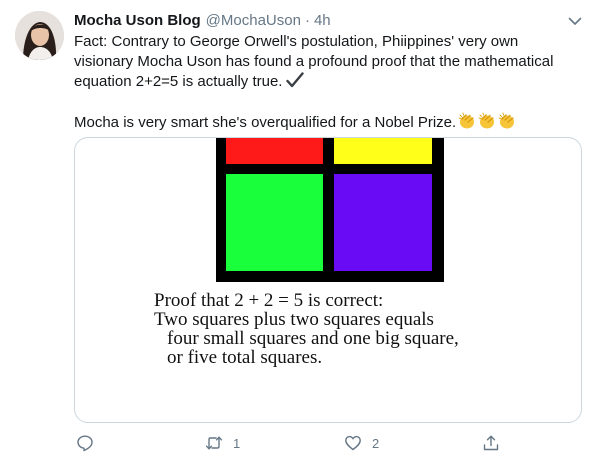  I want to click on share-button, so click(491, 443).